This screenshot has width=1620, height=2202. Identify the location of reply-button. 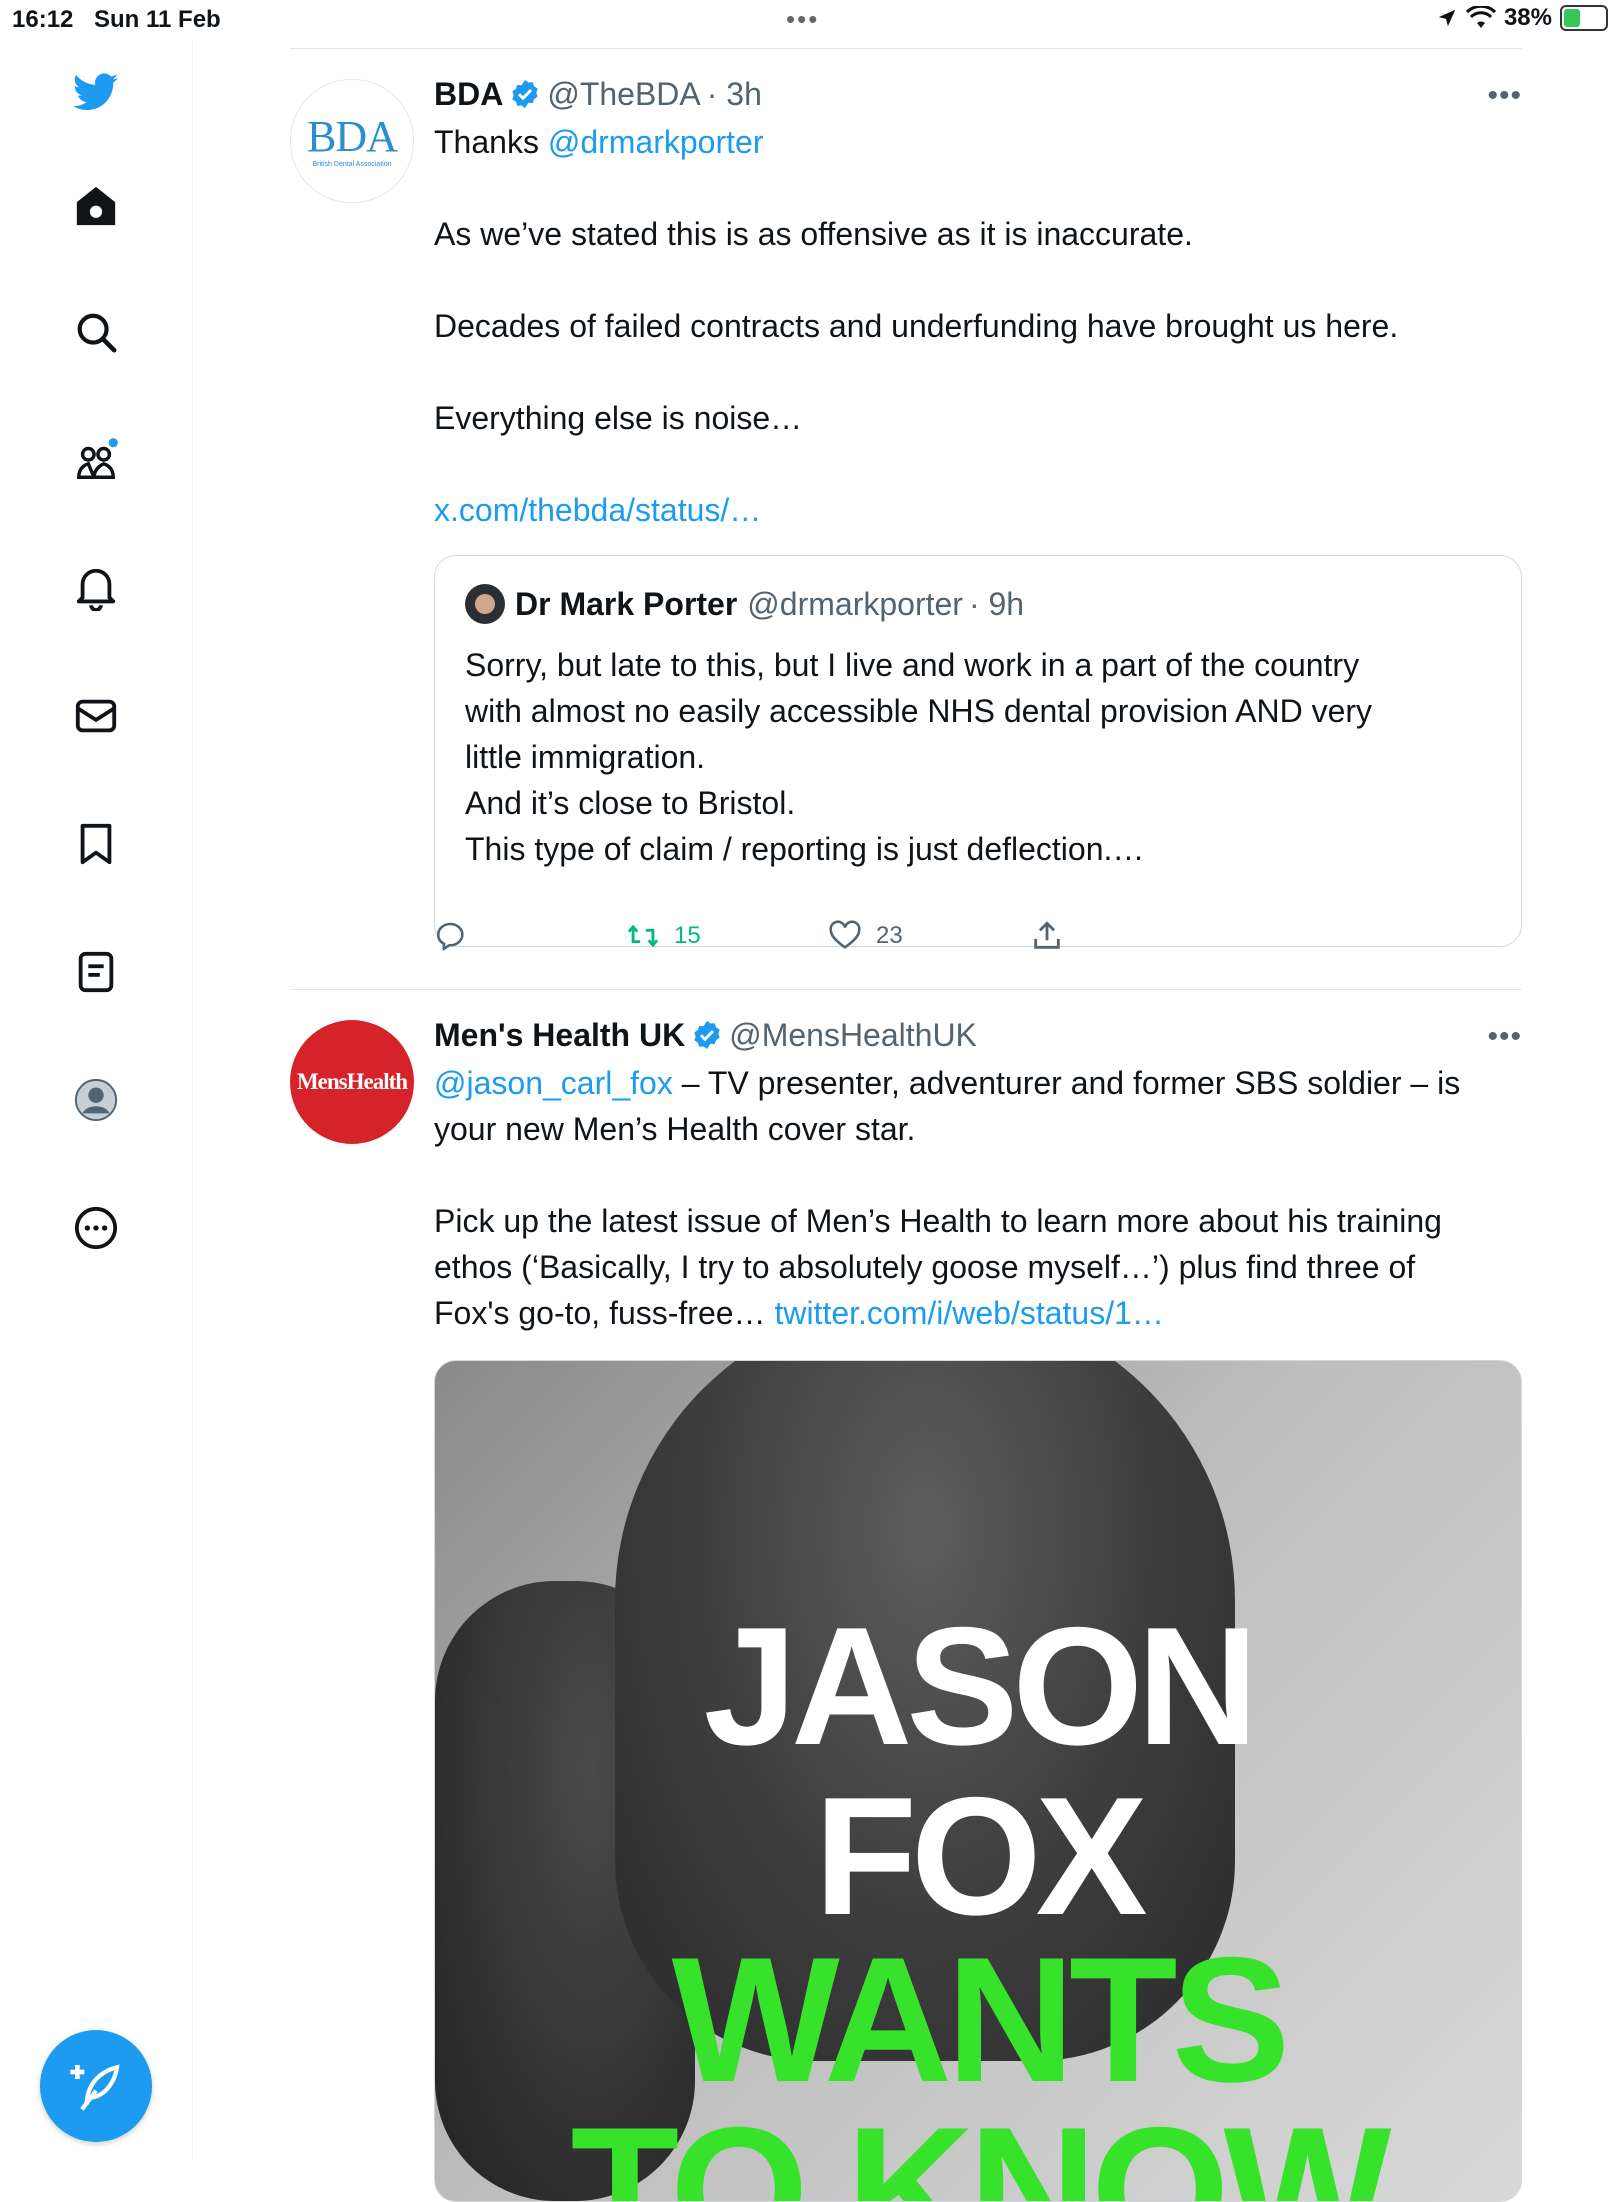
(451, 936).